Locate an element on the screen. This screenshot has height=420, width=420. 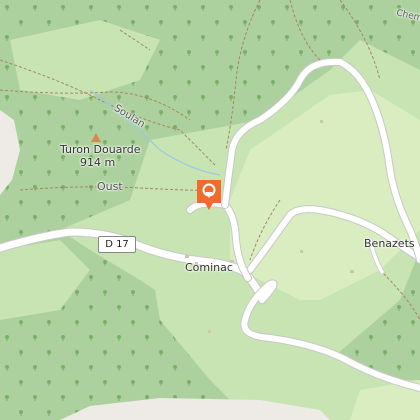
road-ref-badge: D 17 is located at coordinates (117, 244).